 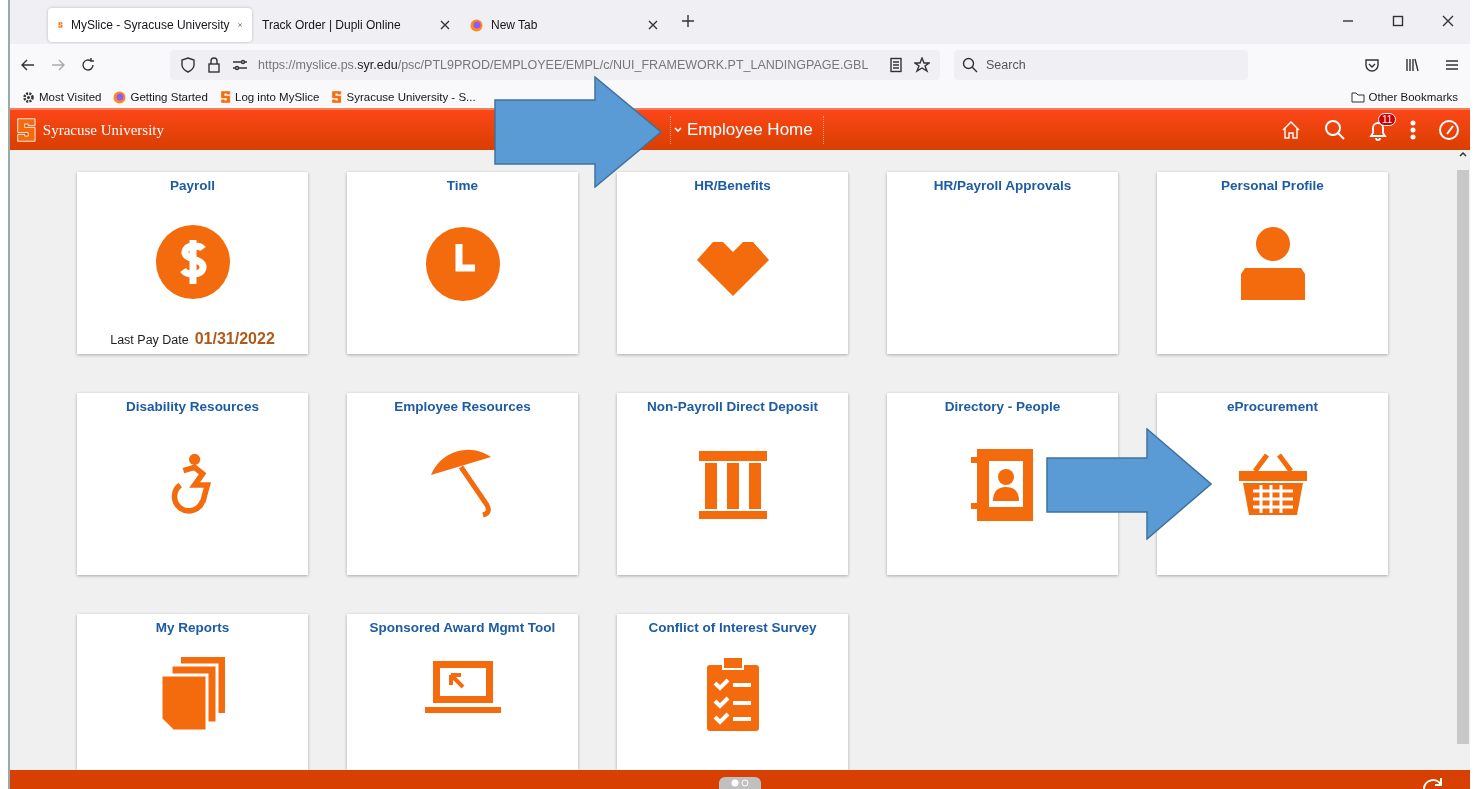 I want to click on brand-name: Syracuse University, so click(x=103, y=130).